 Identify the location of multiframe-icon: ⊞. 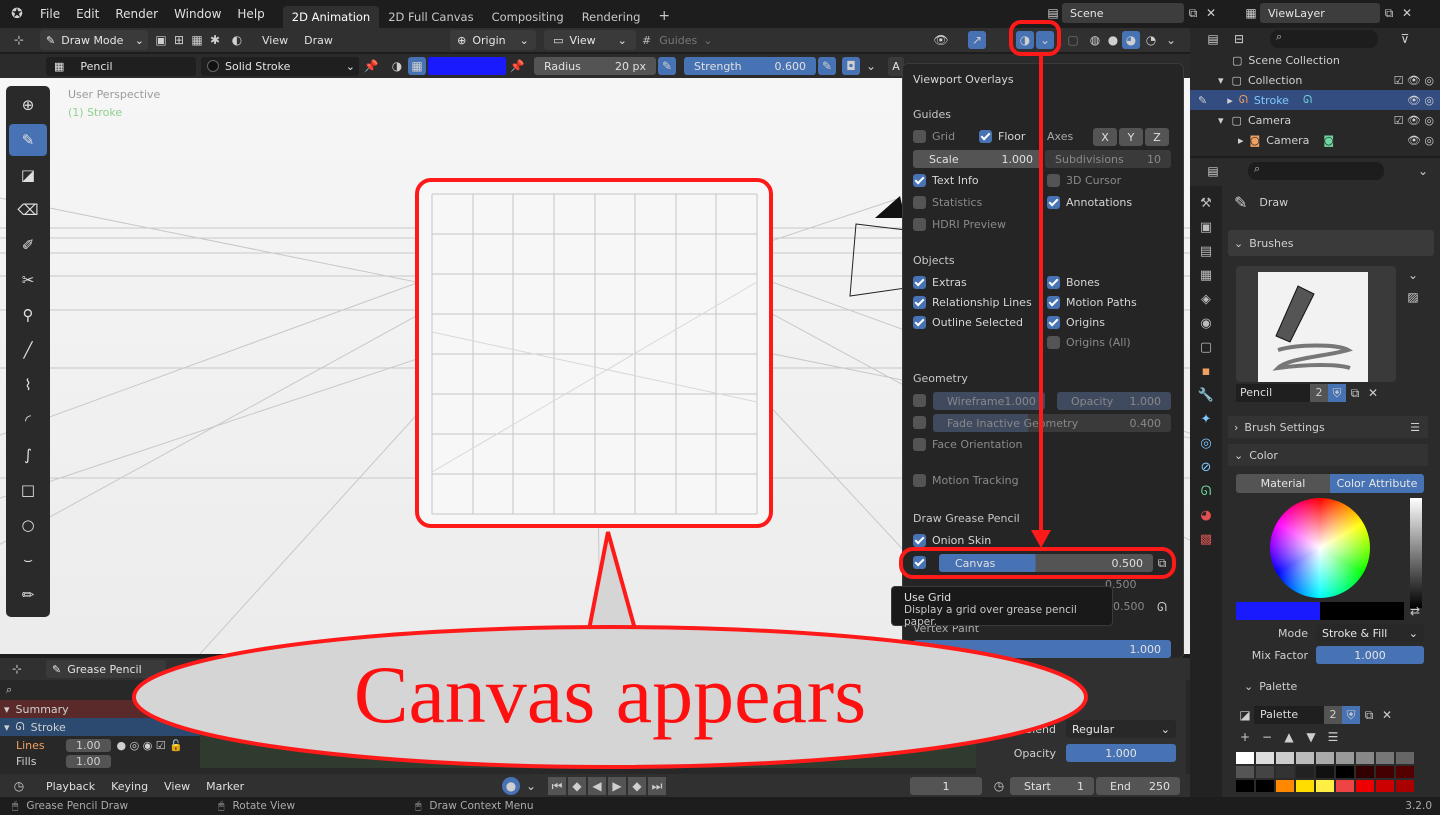
(179, 40).